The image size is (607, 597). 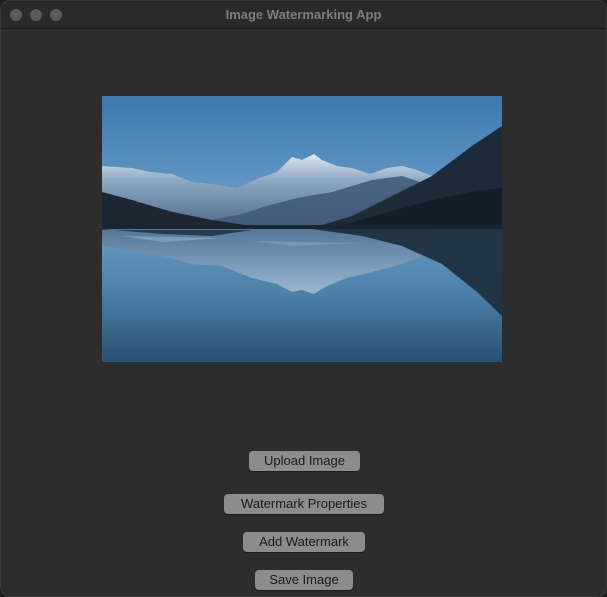 I want to click on save-image-button: Save Image, so click(x=304, y=580).